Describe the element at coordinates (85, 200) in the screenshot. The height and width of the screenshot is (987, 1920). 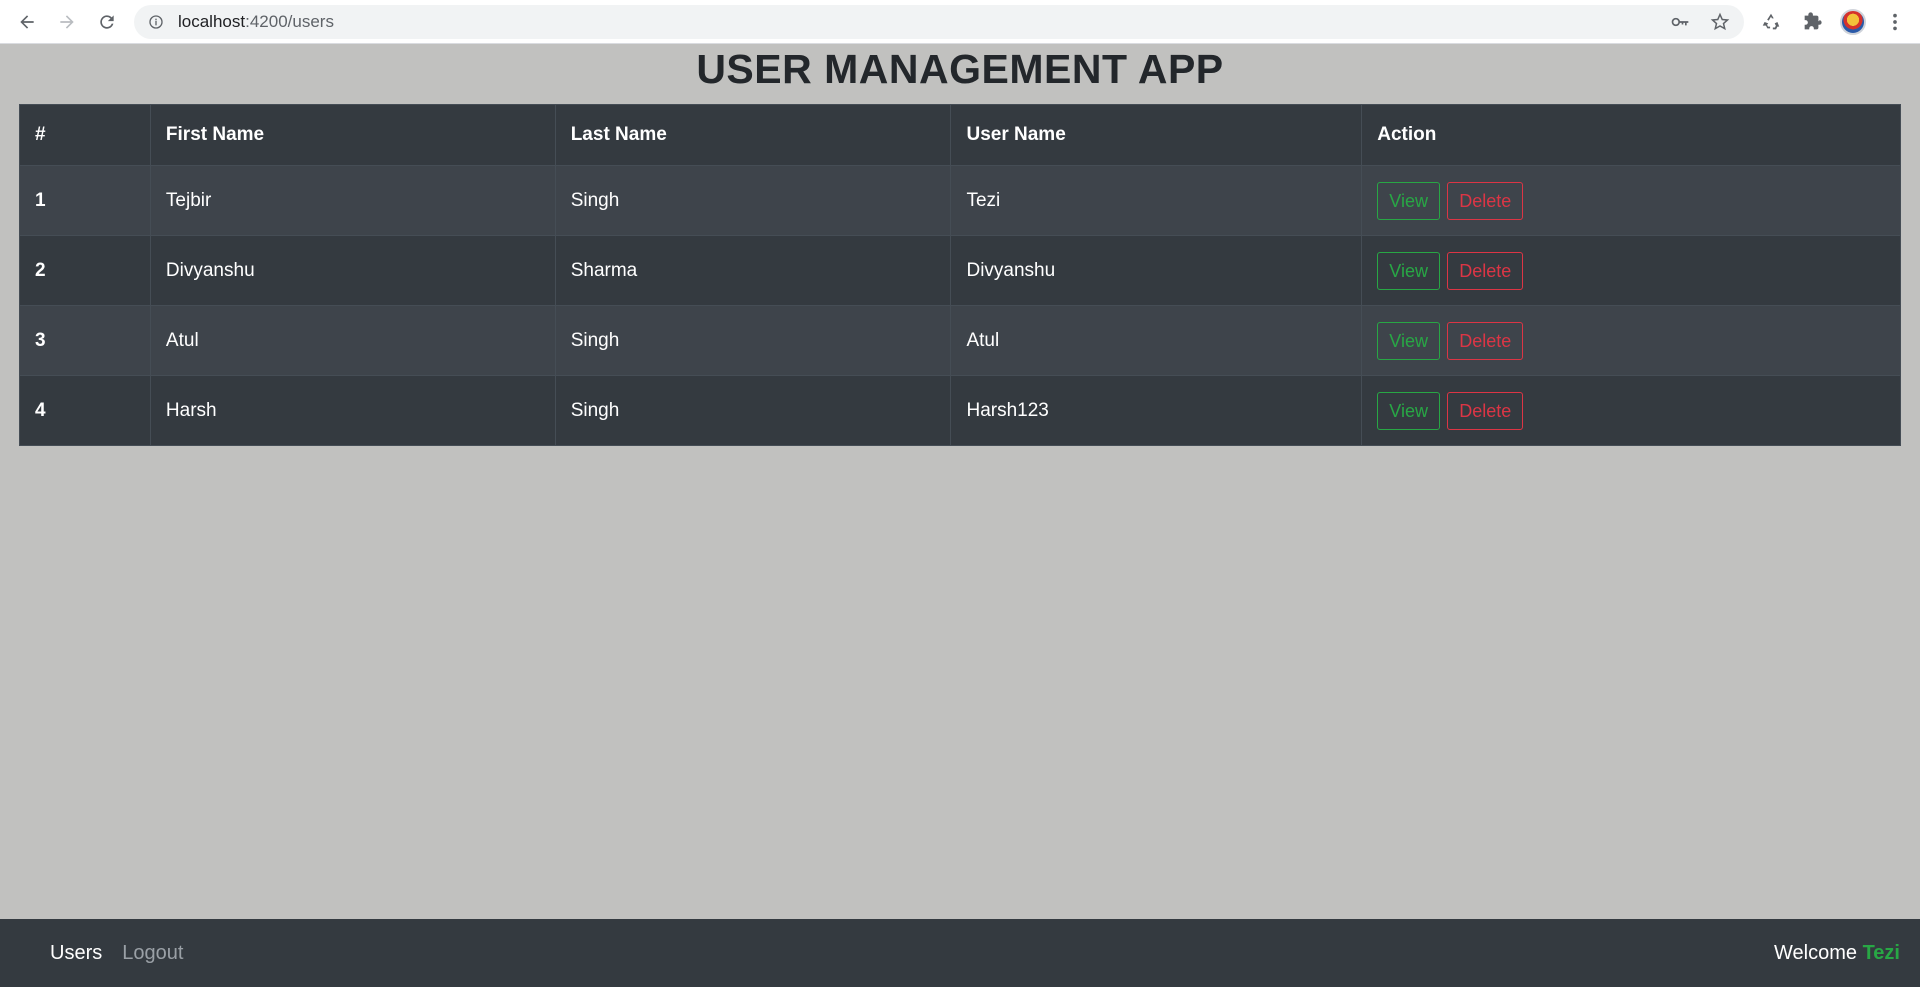
I see `cell-index: 1` at that location.